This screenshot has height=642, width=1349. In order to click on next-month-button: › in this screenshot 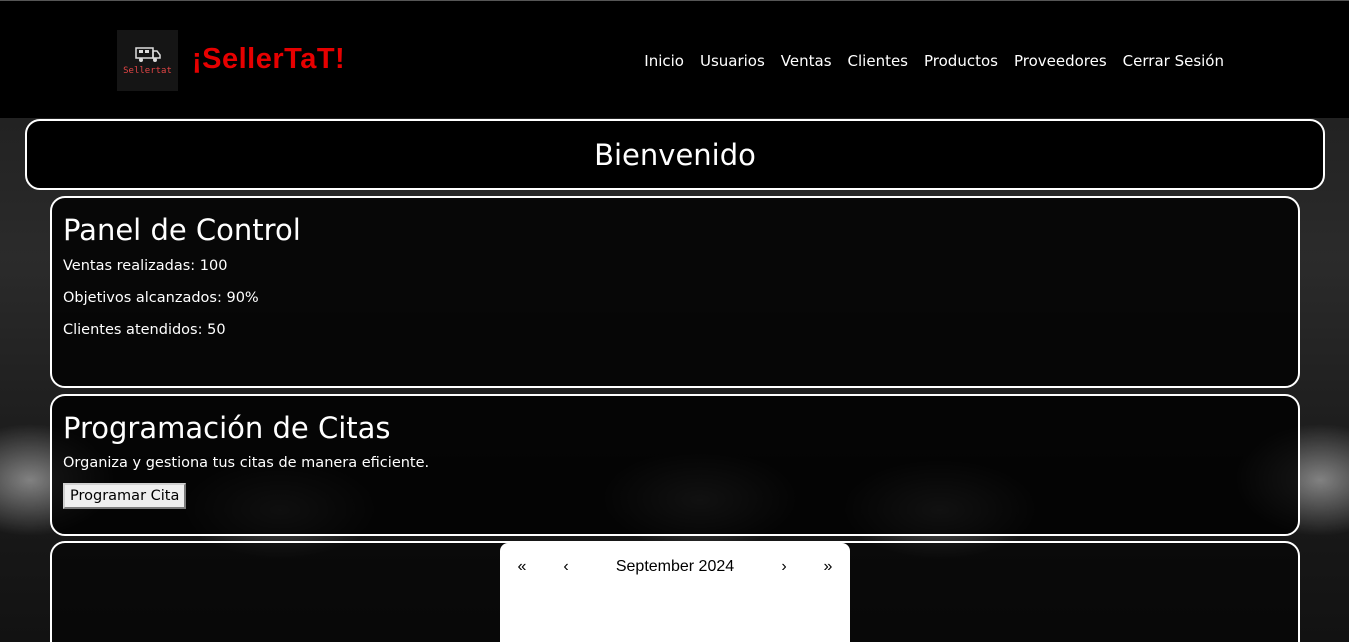, I will do `click(784, 567)`.